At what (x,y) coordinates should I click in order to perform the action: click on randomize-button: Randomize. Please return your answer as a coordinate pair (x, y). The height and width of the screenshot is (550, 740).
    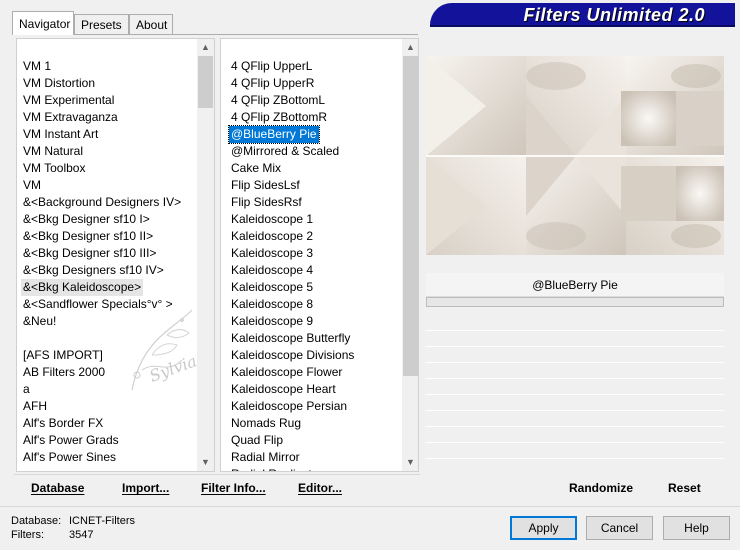
    Looking at the image, I should click on (601, 488).